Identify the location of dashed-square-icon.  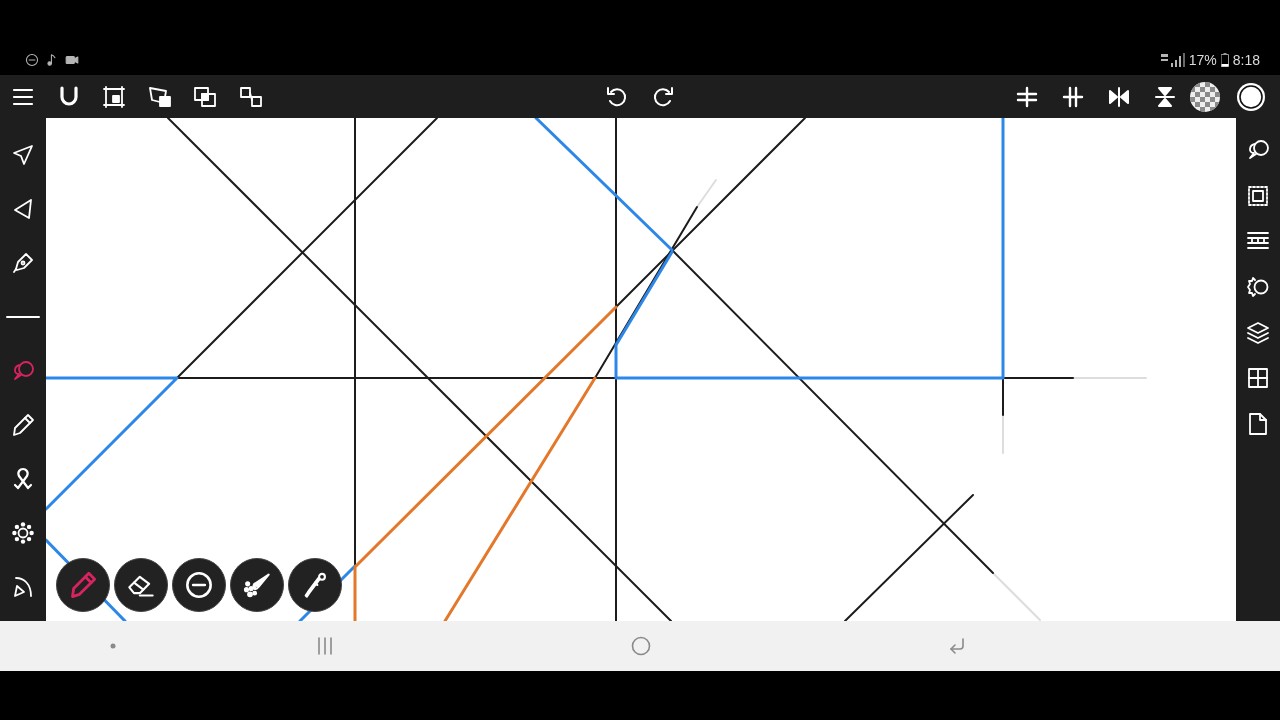
(1258, 195).